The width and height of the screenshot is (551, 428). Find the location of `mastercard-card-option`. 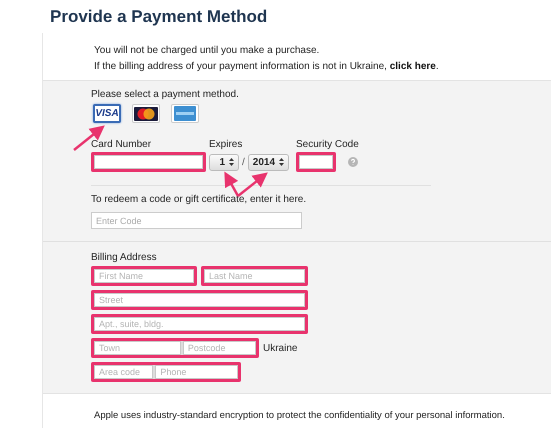

mastercard-card-option is located at coordinates (146, 113).